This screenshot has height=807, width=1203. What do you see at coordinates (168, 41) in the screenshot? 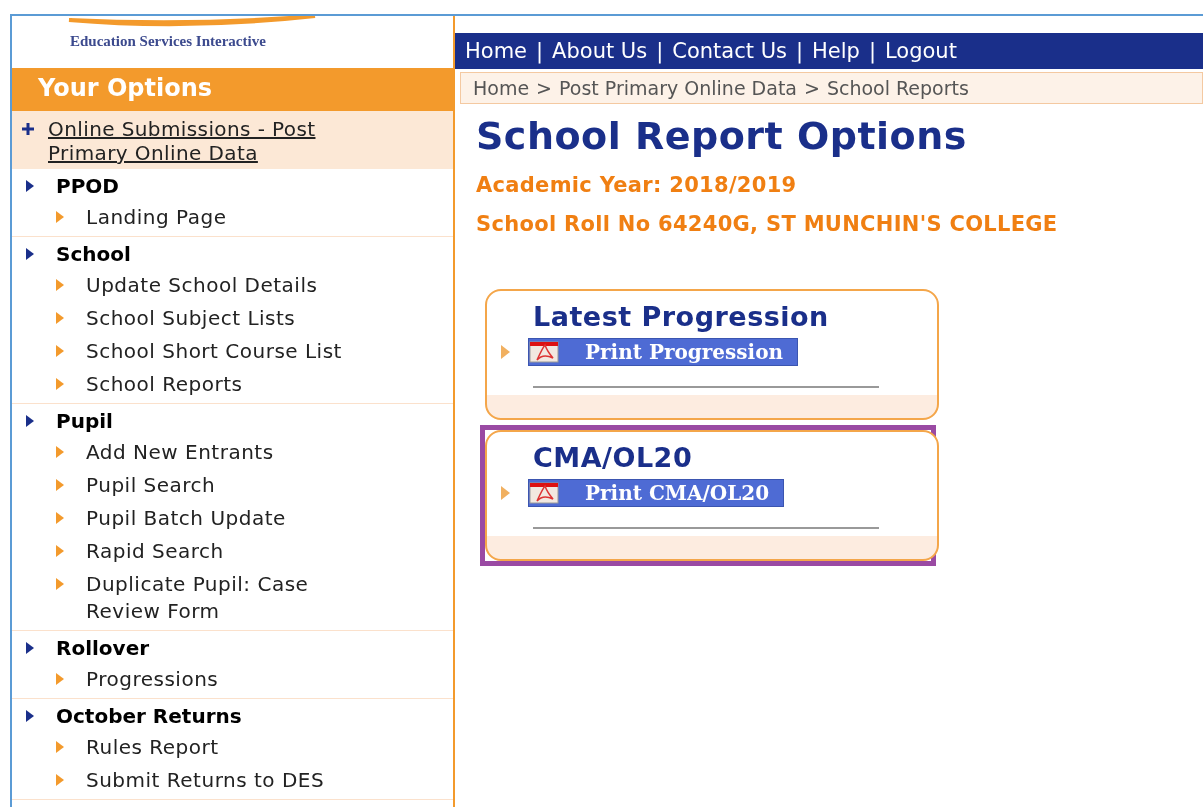
I see `logo-text: Education Services Interactive` at bounding box center [168, 41].